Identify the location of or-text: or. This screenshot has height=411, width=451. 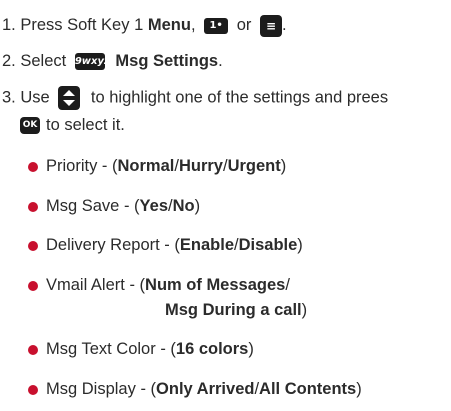
(244, 25).